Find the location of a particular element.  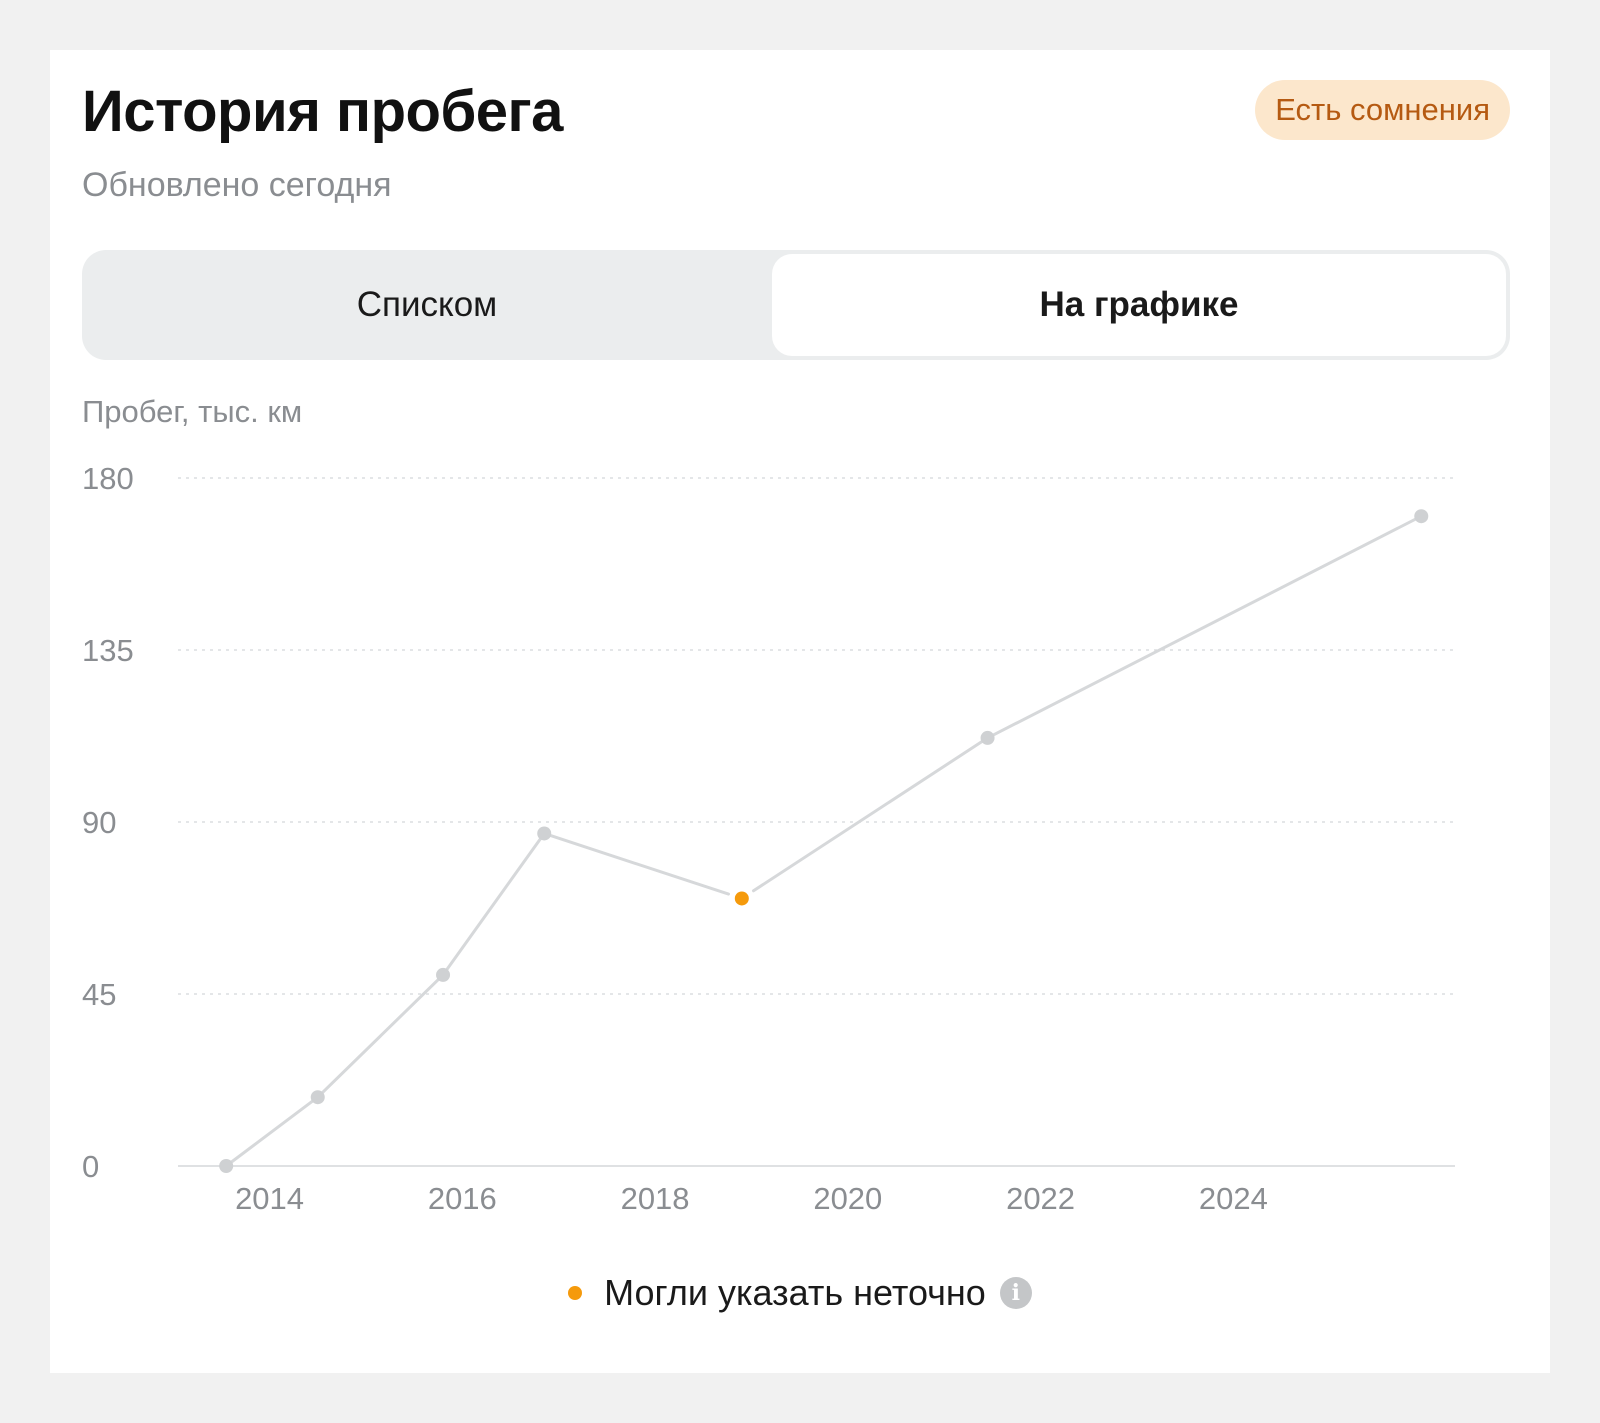

y-tick-label: 45 is located at coordinates (99, 994).